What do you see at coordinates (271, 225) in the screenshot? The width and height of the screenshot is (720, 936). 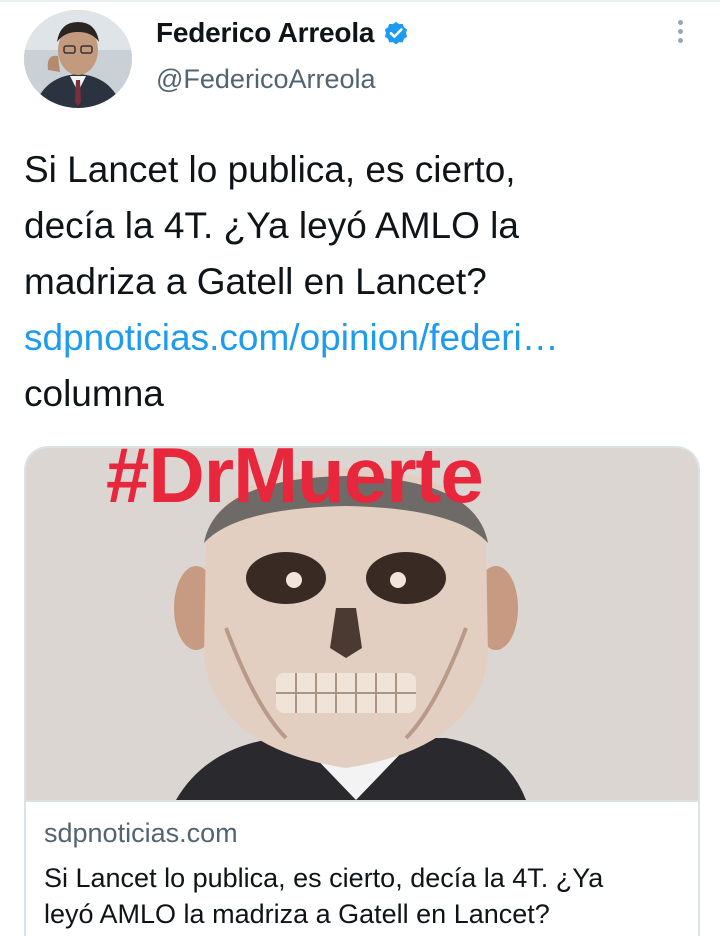 I see `tweet-text-line: decía la 4T. ¿Ya leyó AMLO la` at bounding box center [271, 225].